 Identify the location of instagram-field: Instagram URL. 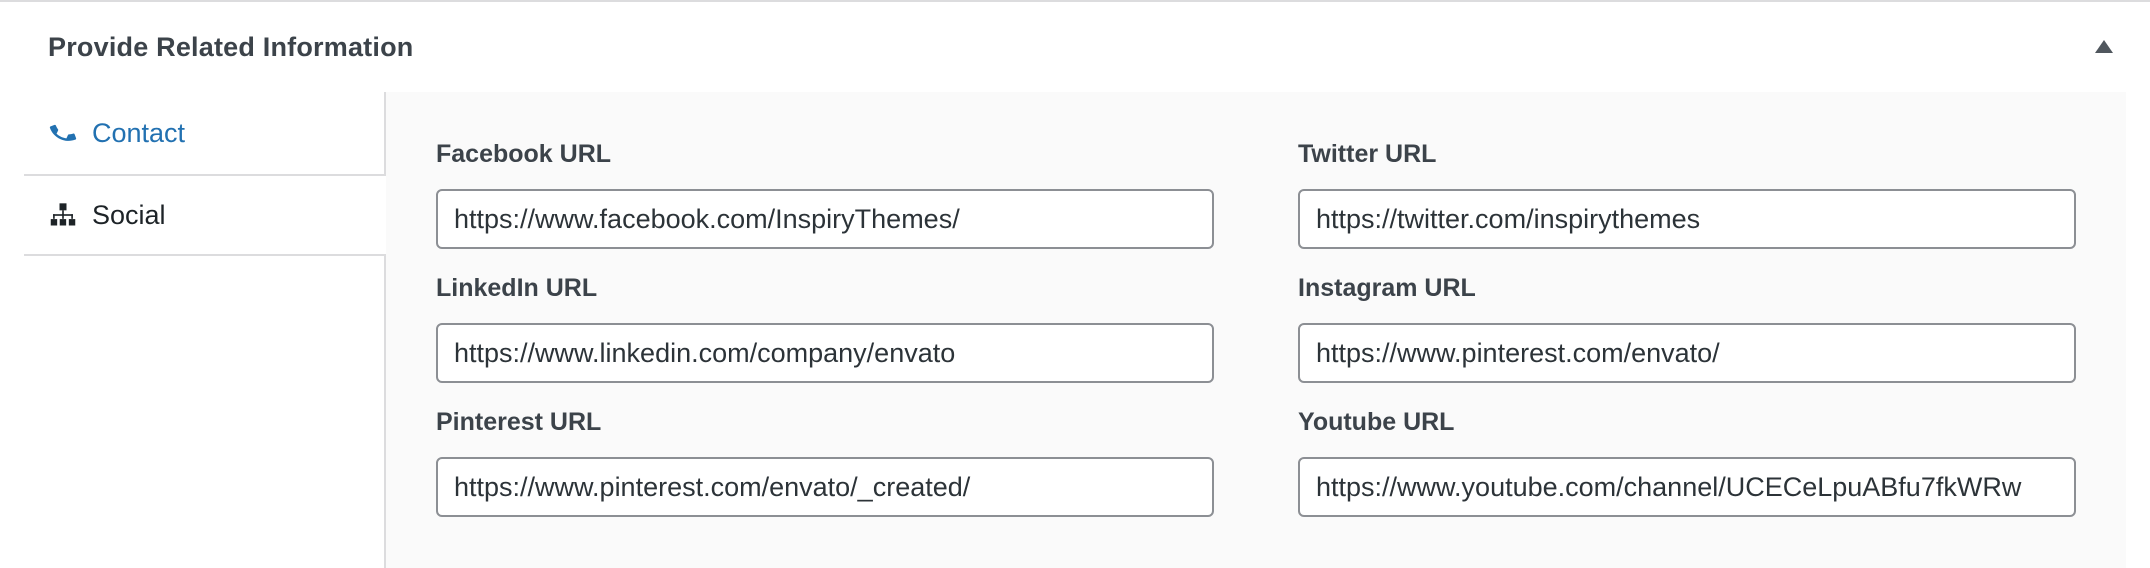
(1687, 327).